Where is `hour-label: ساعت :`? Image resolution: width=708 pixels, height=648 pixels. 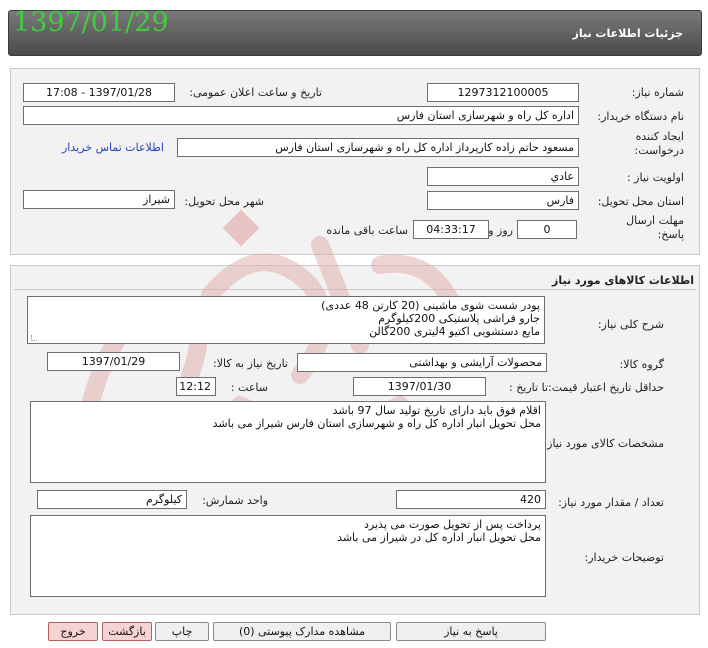 hour-label: ساعت : is located at coordinates (249, 387).